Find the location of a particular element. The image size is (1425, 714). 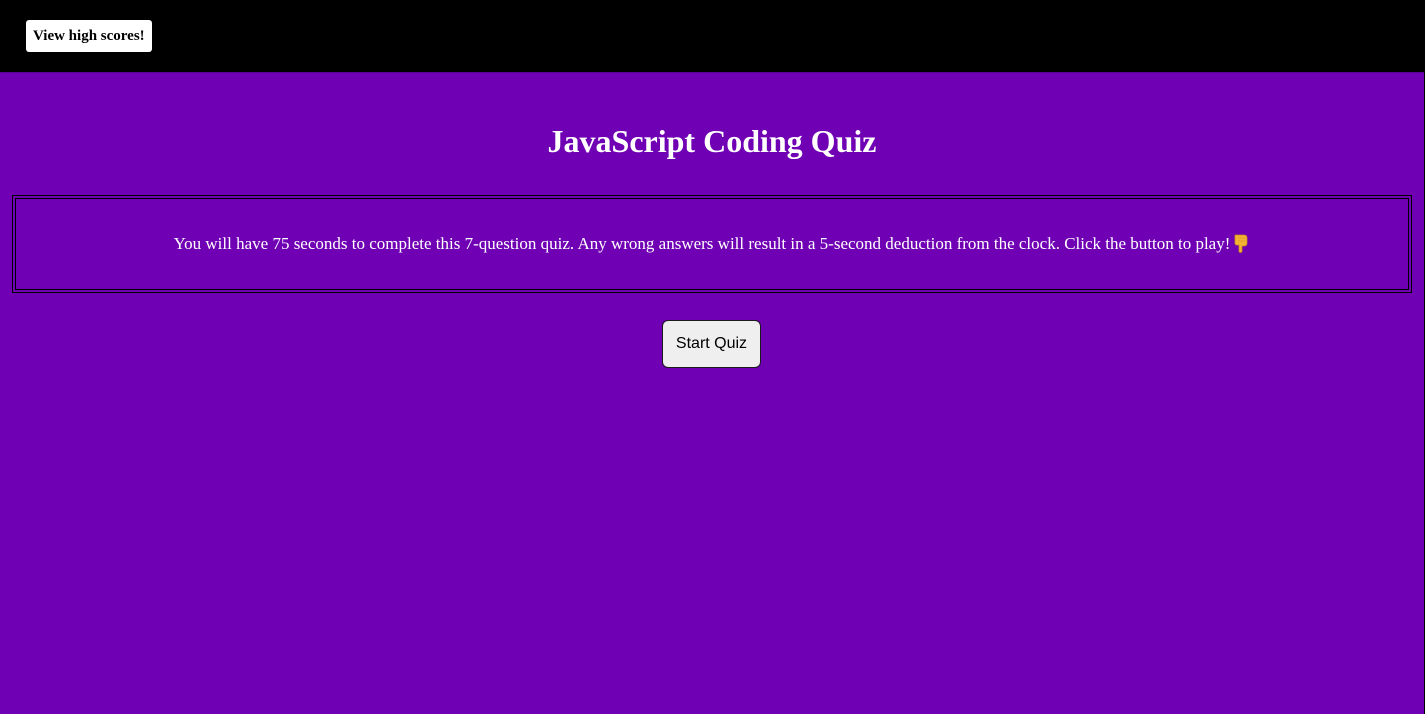

top-bar: View high scores! is located at coordinates (712, 36).